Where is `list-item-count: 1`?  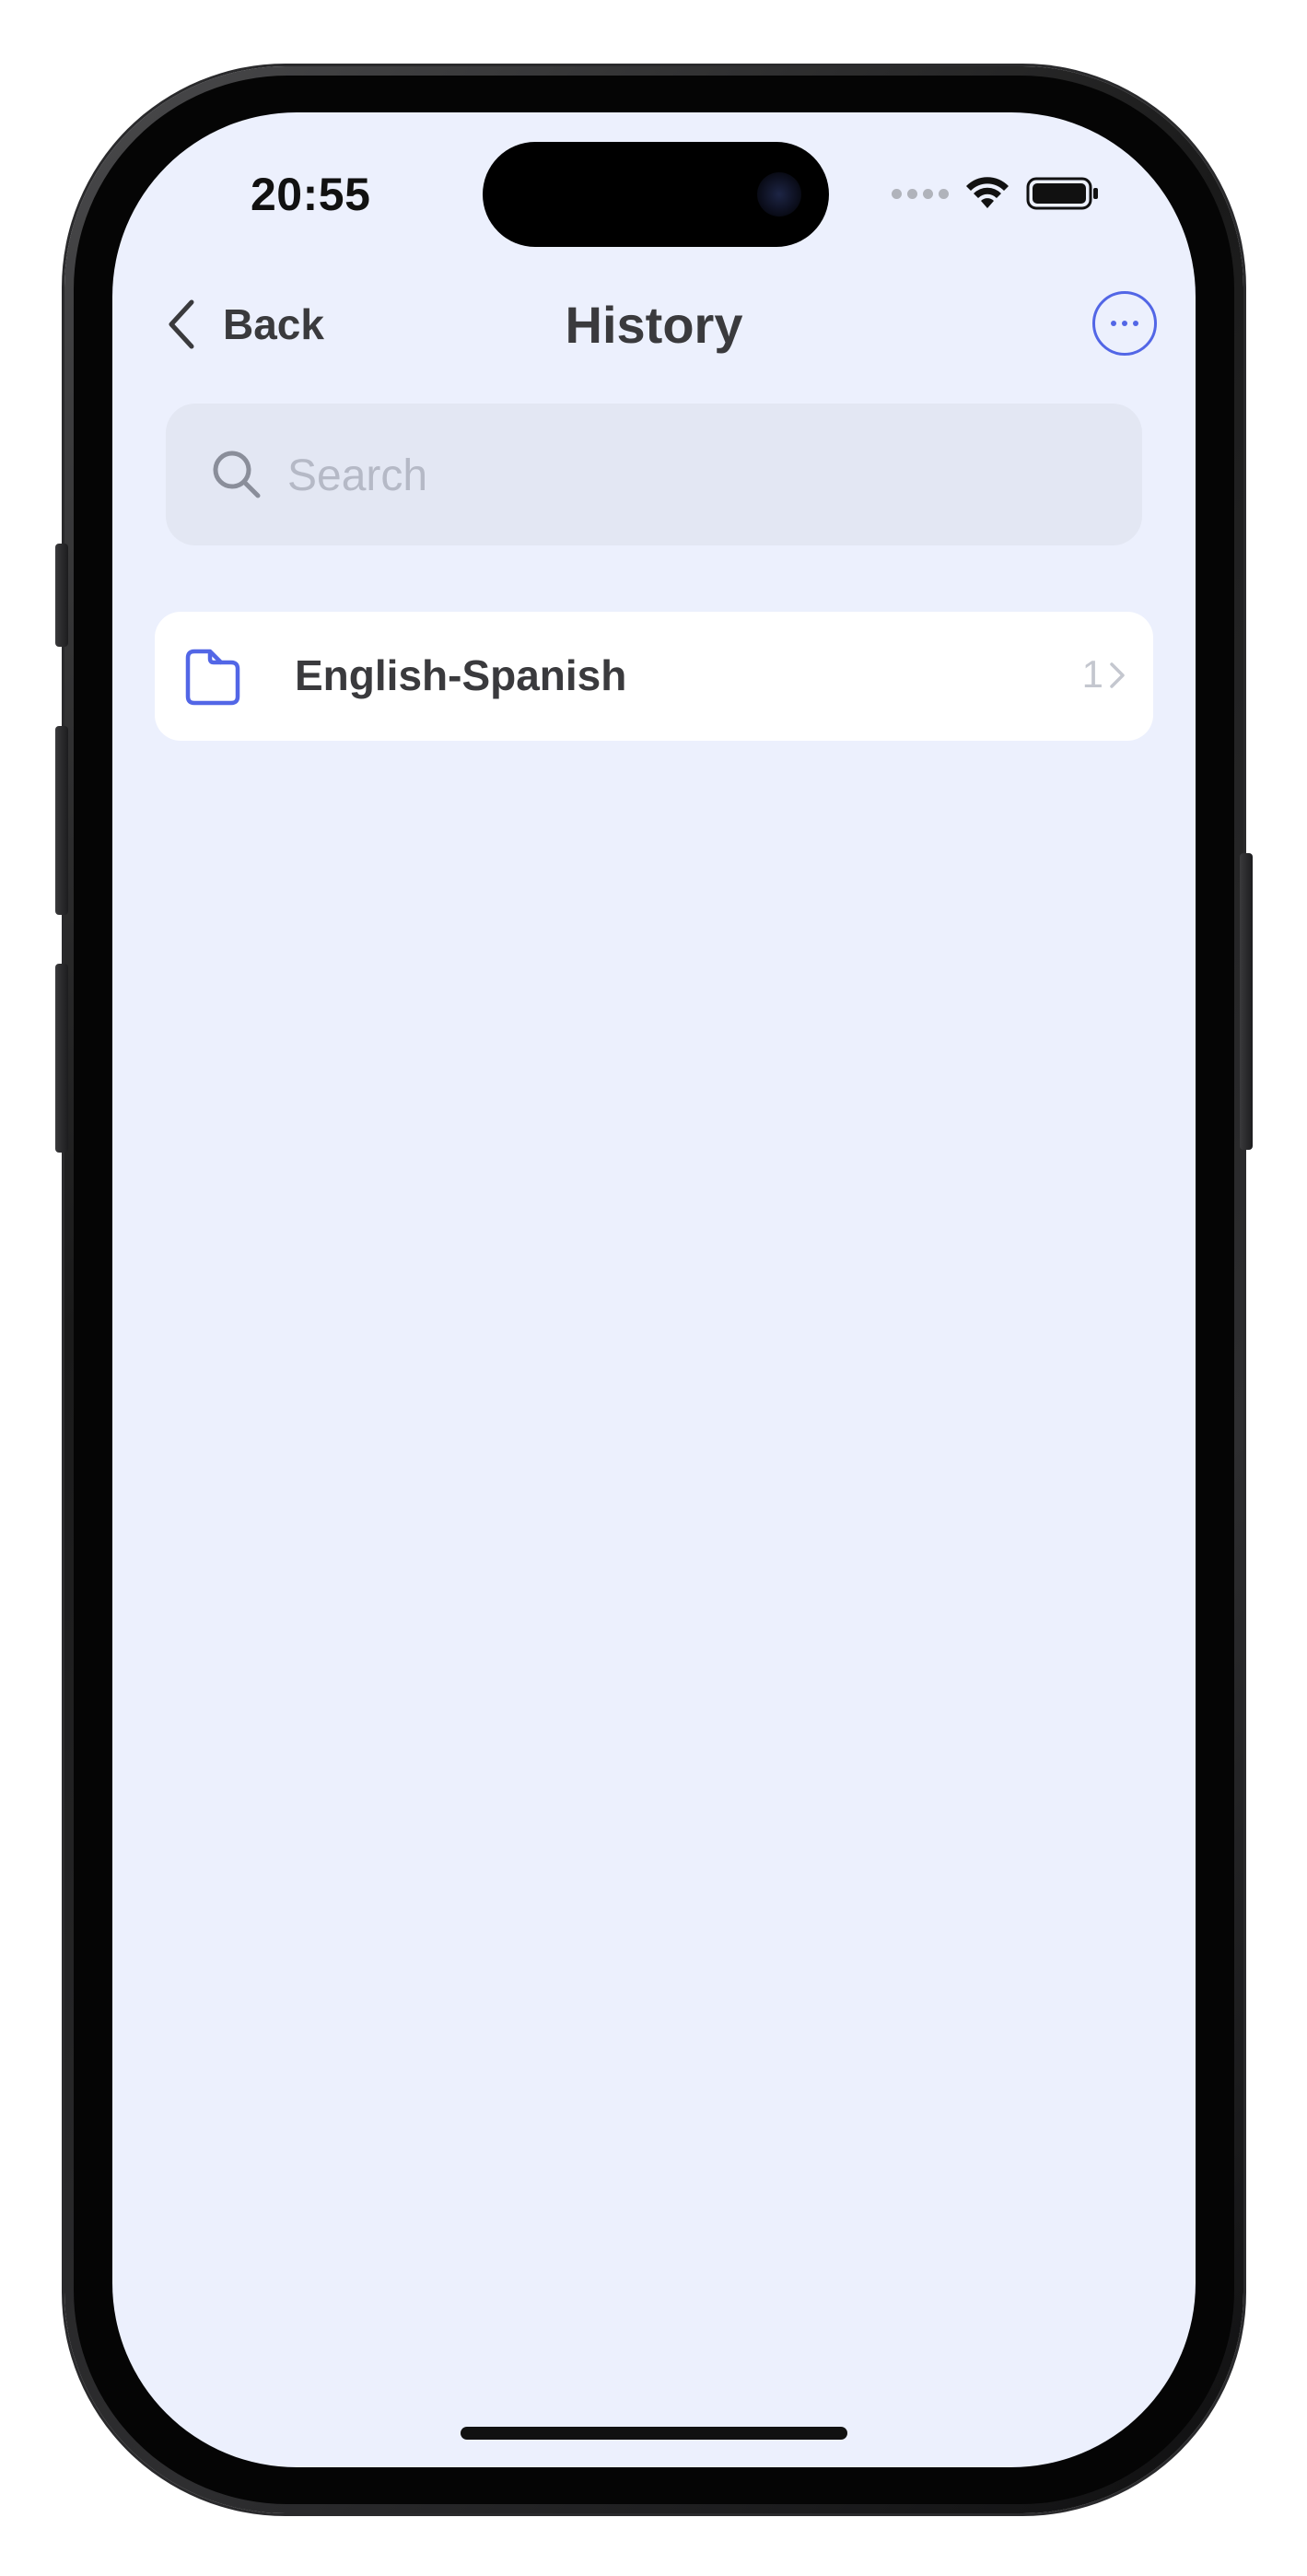
list-item-count: 1 is located at coordinates (1092, 674).